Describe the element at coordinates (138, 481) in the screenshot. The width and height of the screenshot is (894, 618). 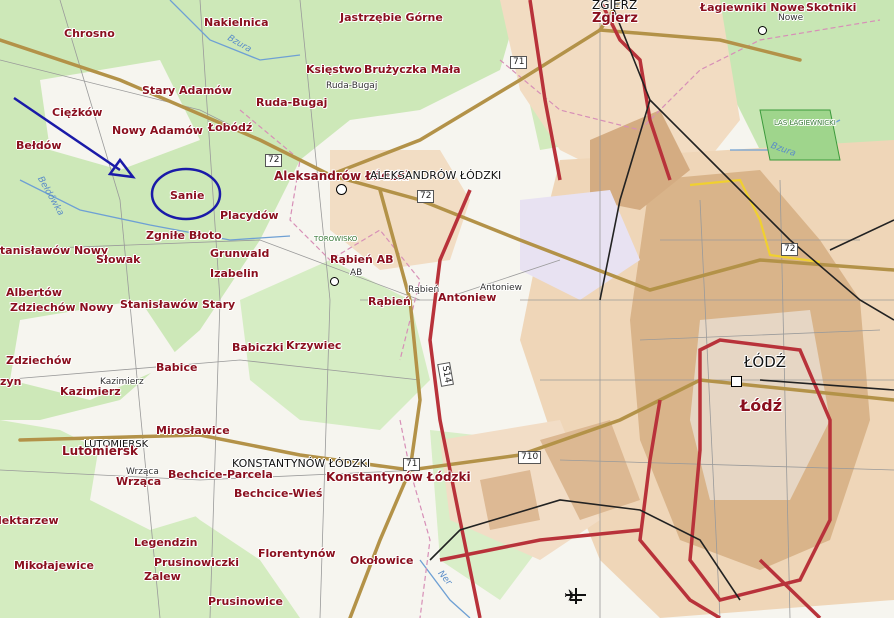
I see `place-label-wrzaca: Wrząca` at that location.